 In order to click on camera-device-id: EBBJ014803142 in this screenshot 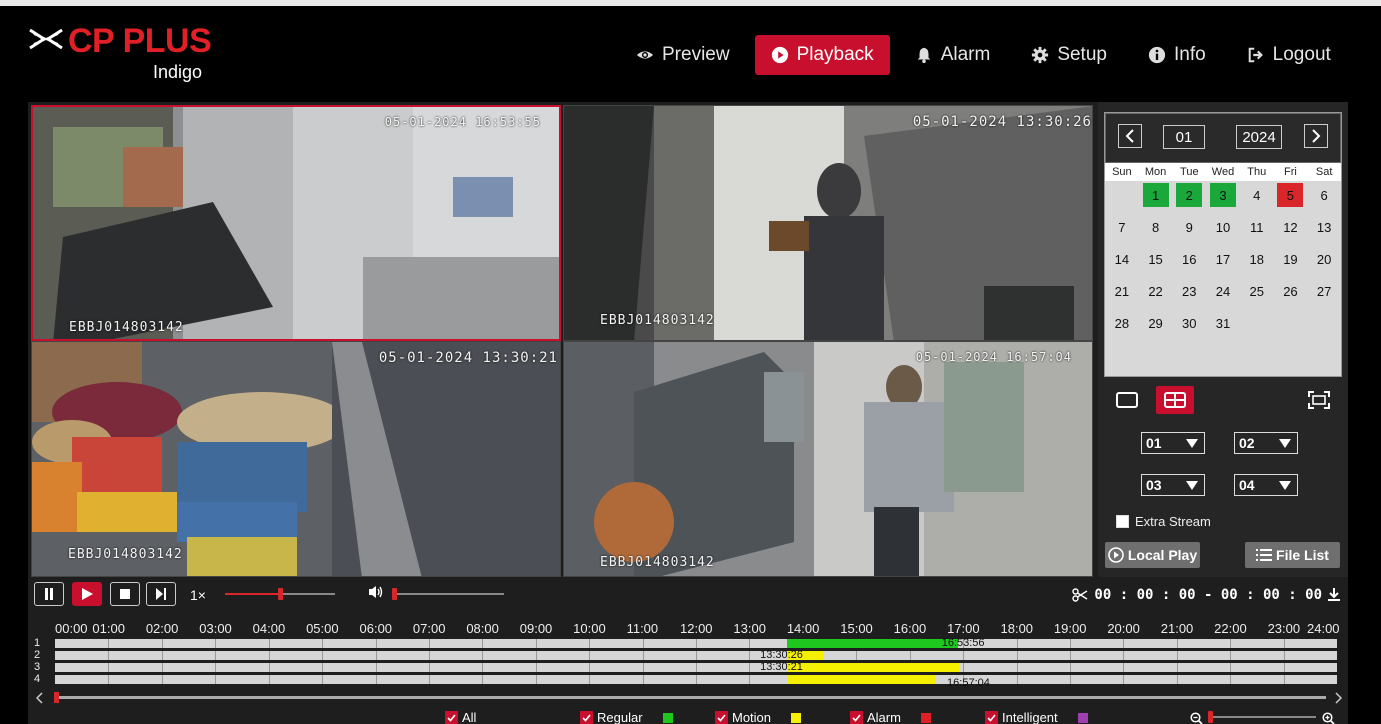, I will do `click(125, 554)`.